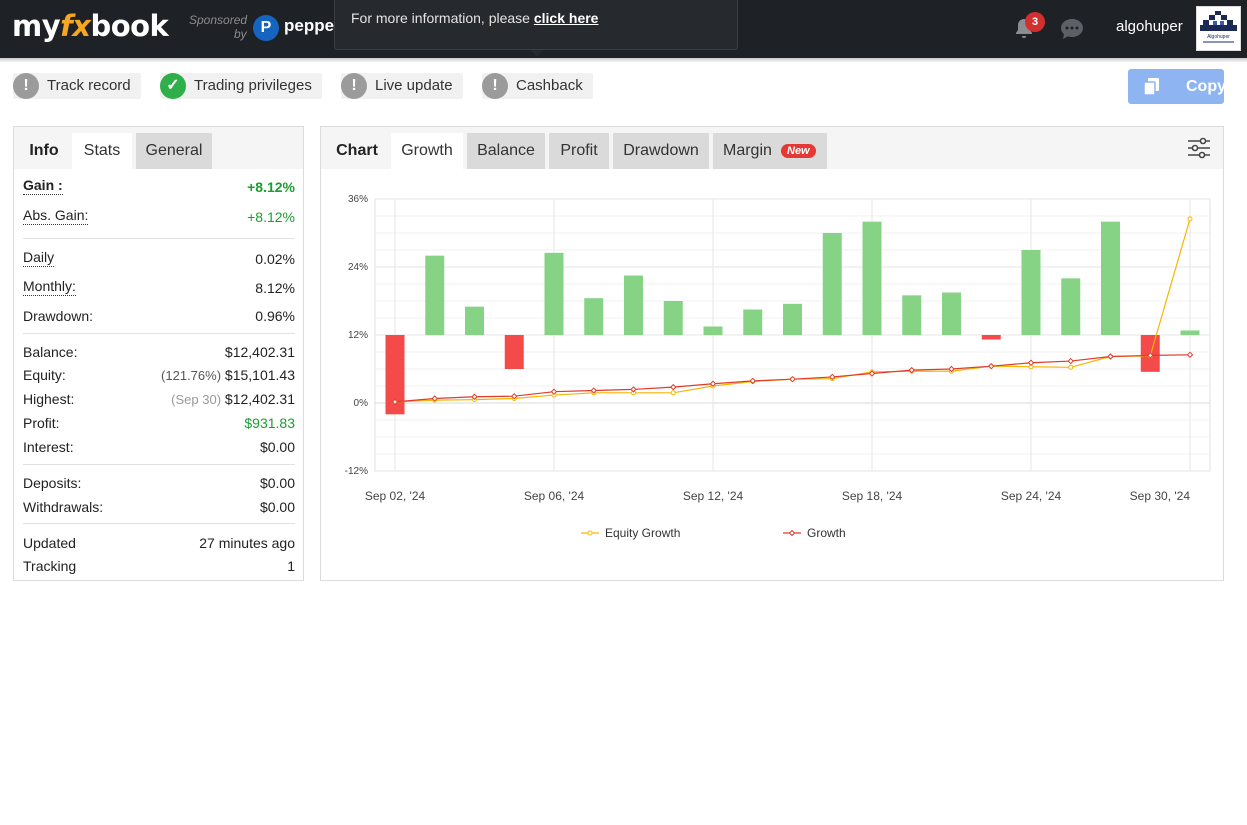  Describe the element at coordinates (579, 151) in the screenshot. I see `tab-profit: Profit` at that location.